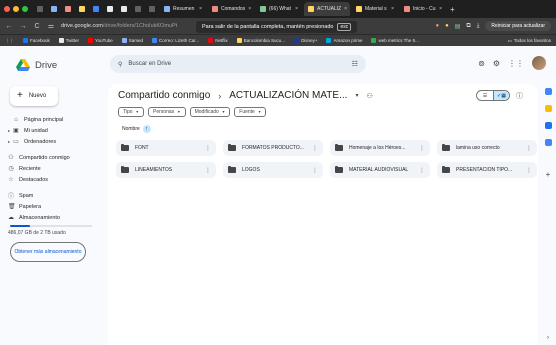 This screenshot has height=345, width=556. What do you see at coordinates (250, 112) in the screenshot?
I see `filter-chip-fuente: Fuente ▼` at bounding box center [250, 112].